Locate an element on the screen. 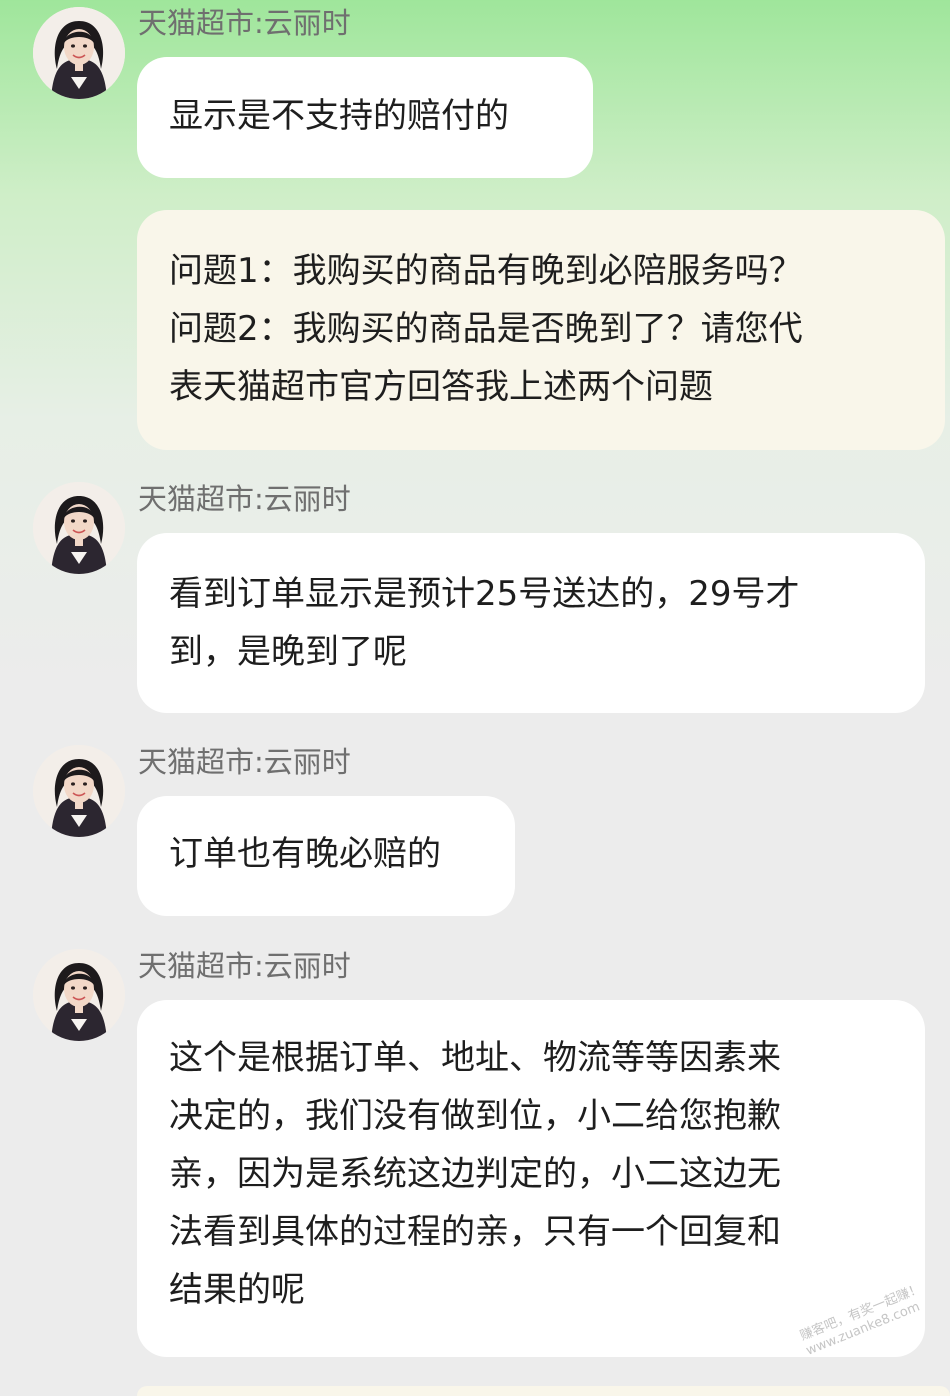 This screenshot has height=1396, width=950. message-text: 订单也有晚必赔的 is located at coordinates (305, 854).